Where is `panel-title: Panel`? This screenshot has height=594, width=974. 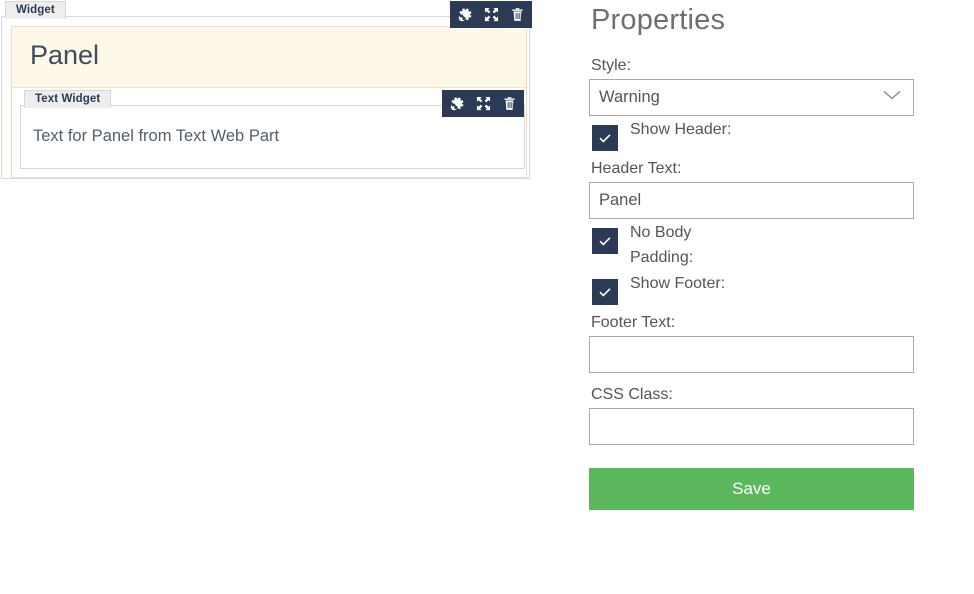 panel-title: Panel is located at coordinates (65, 55).